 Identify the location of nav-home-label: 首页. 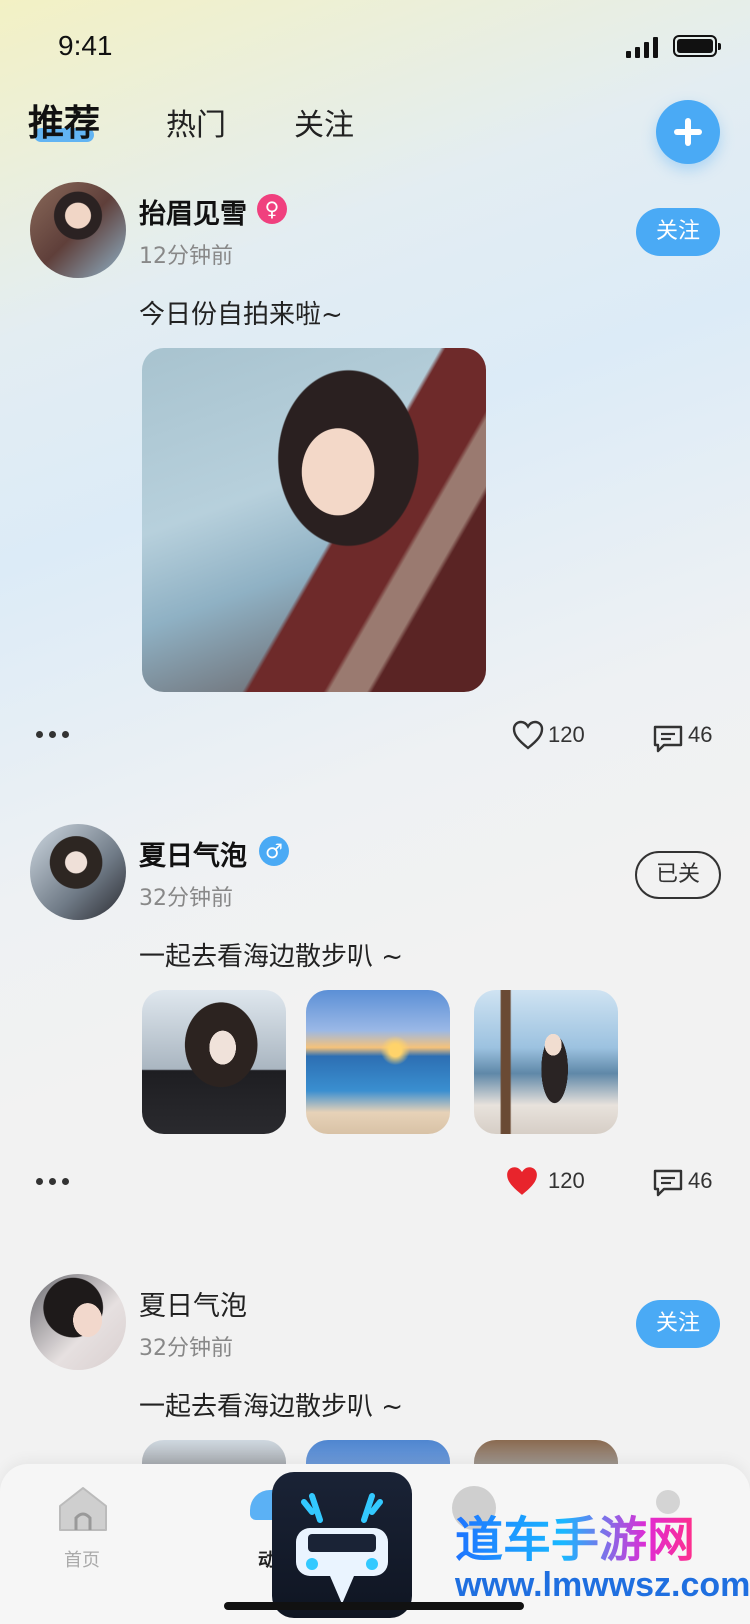
(82, 1559).